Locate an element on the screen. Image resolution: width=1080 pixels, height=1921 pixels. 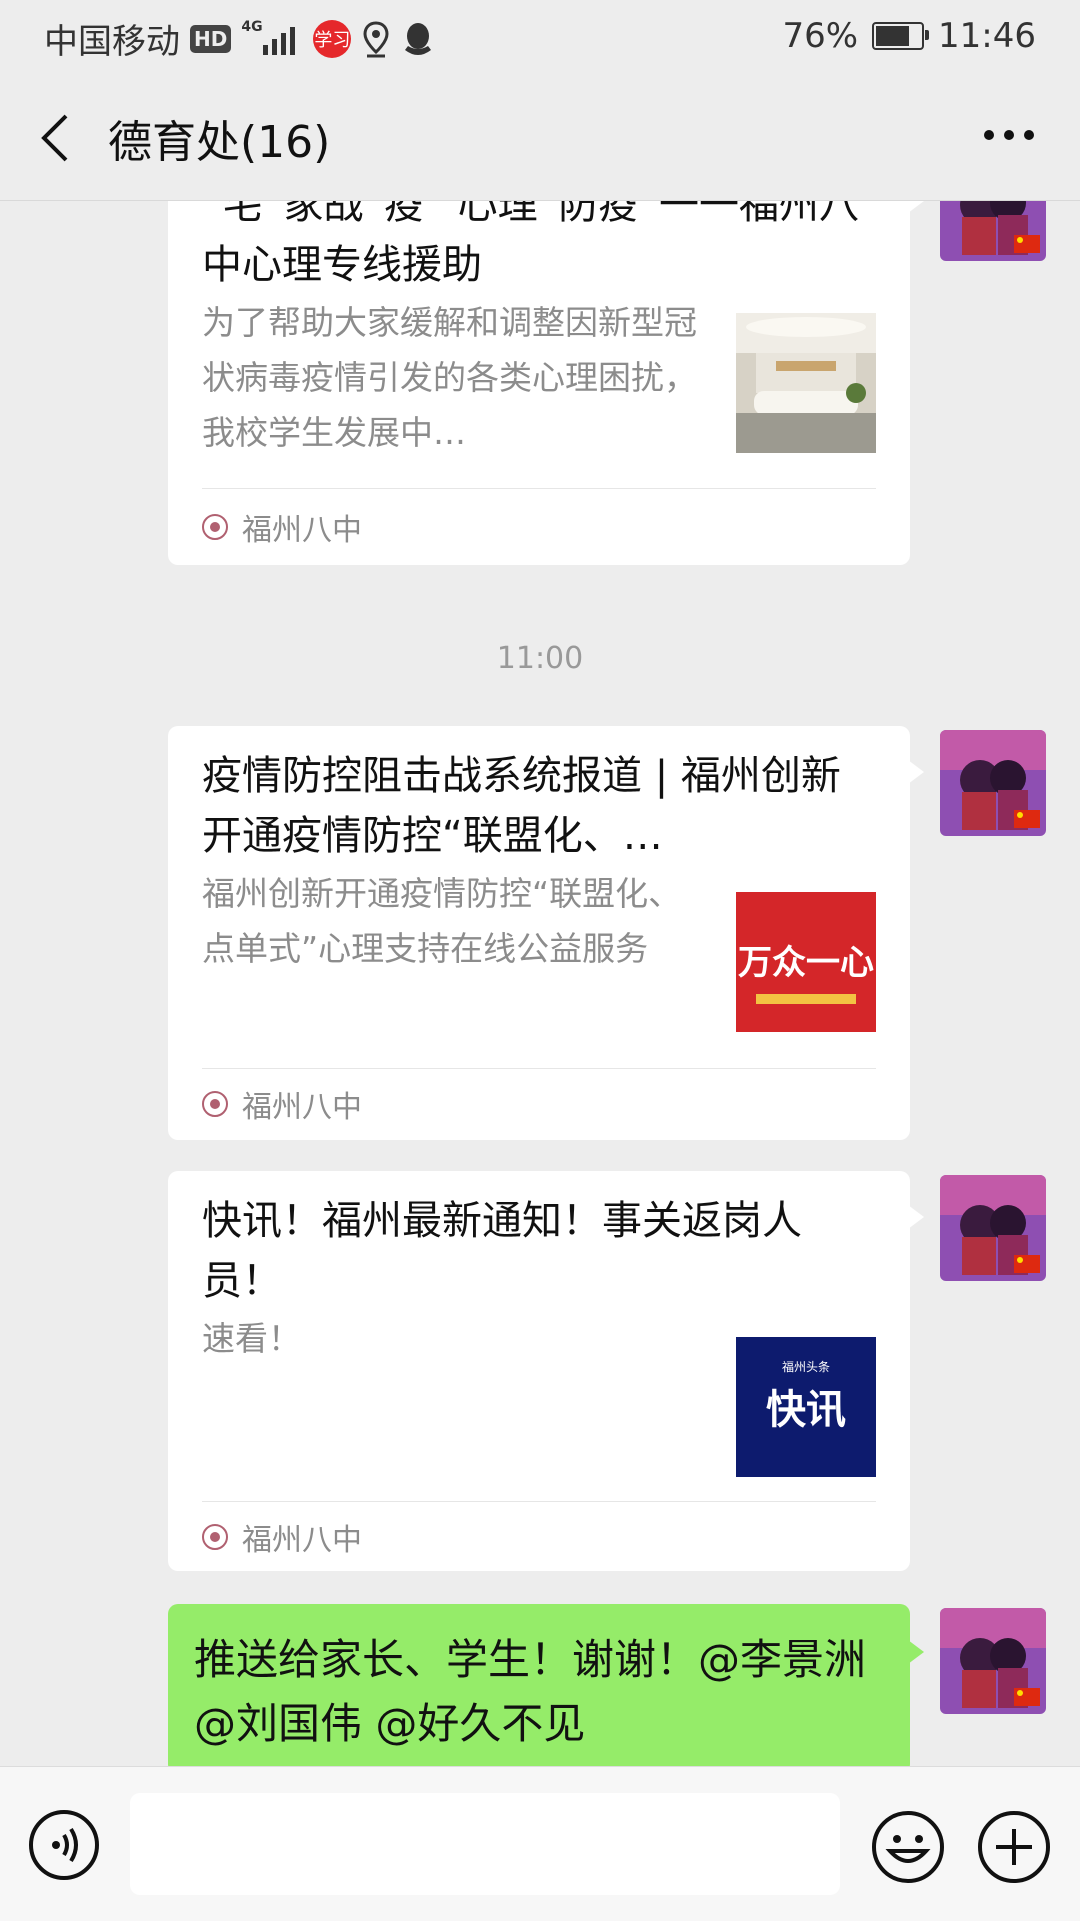
signal-icon: 4G is located at coordinates (272, 39).